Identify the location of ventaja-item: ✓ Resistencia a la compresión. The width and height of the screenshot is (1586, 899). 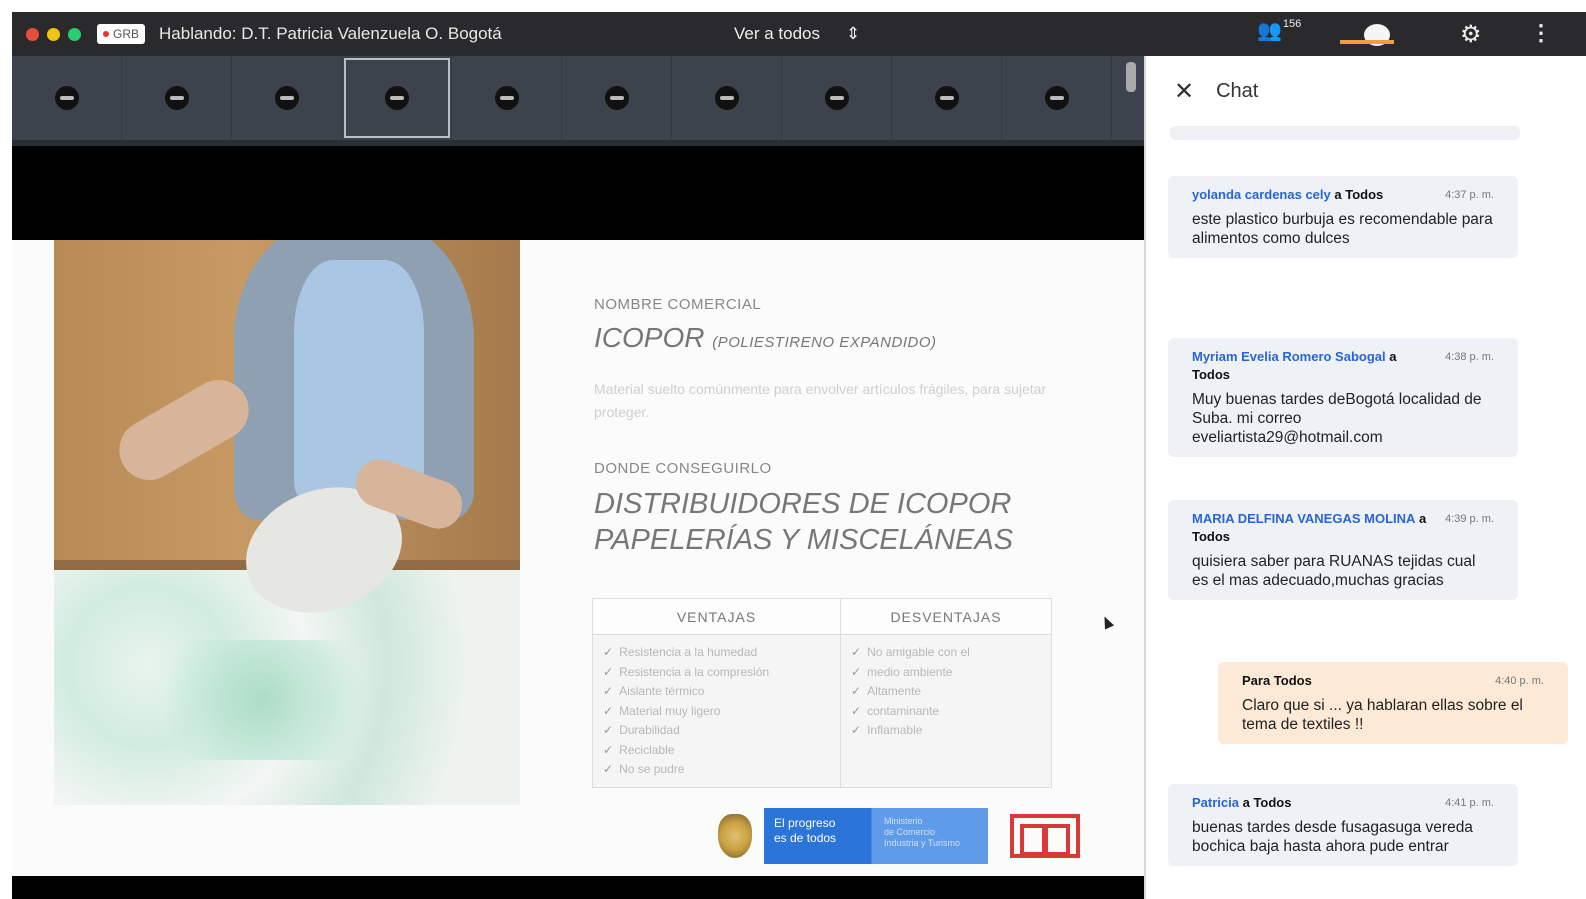
(716, 673).